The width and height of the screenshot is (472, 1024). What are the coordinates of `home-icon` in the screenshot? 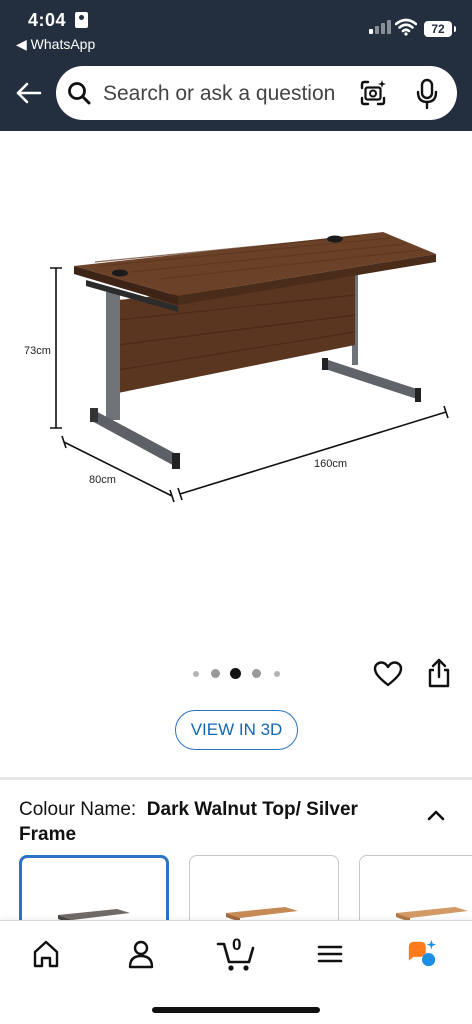 It's located at (46, 954).